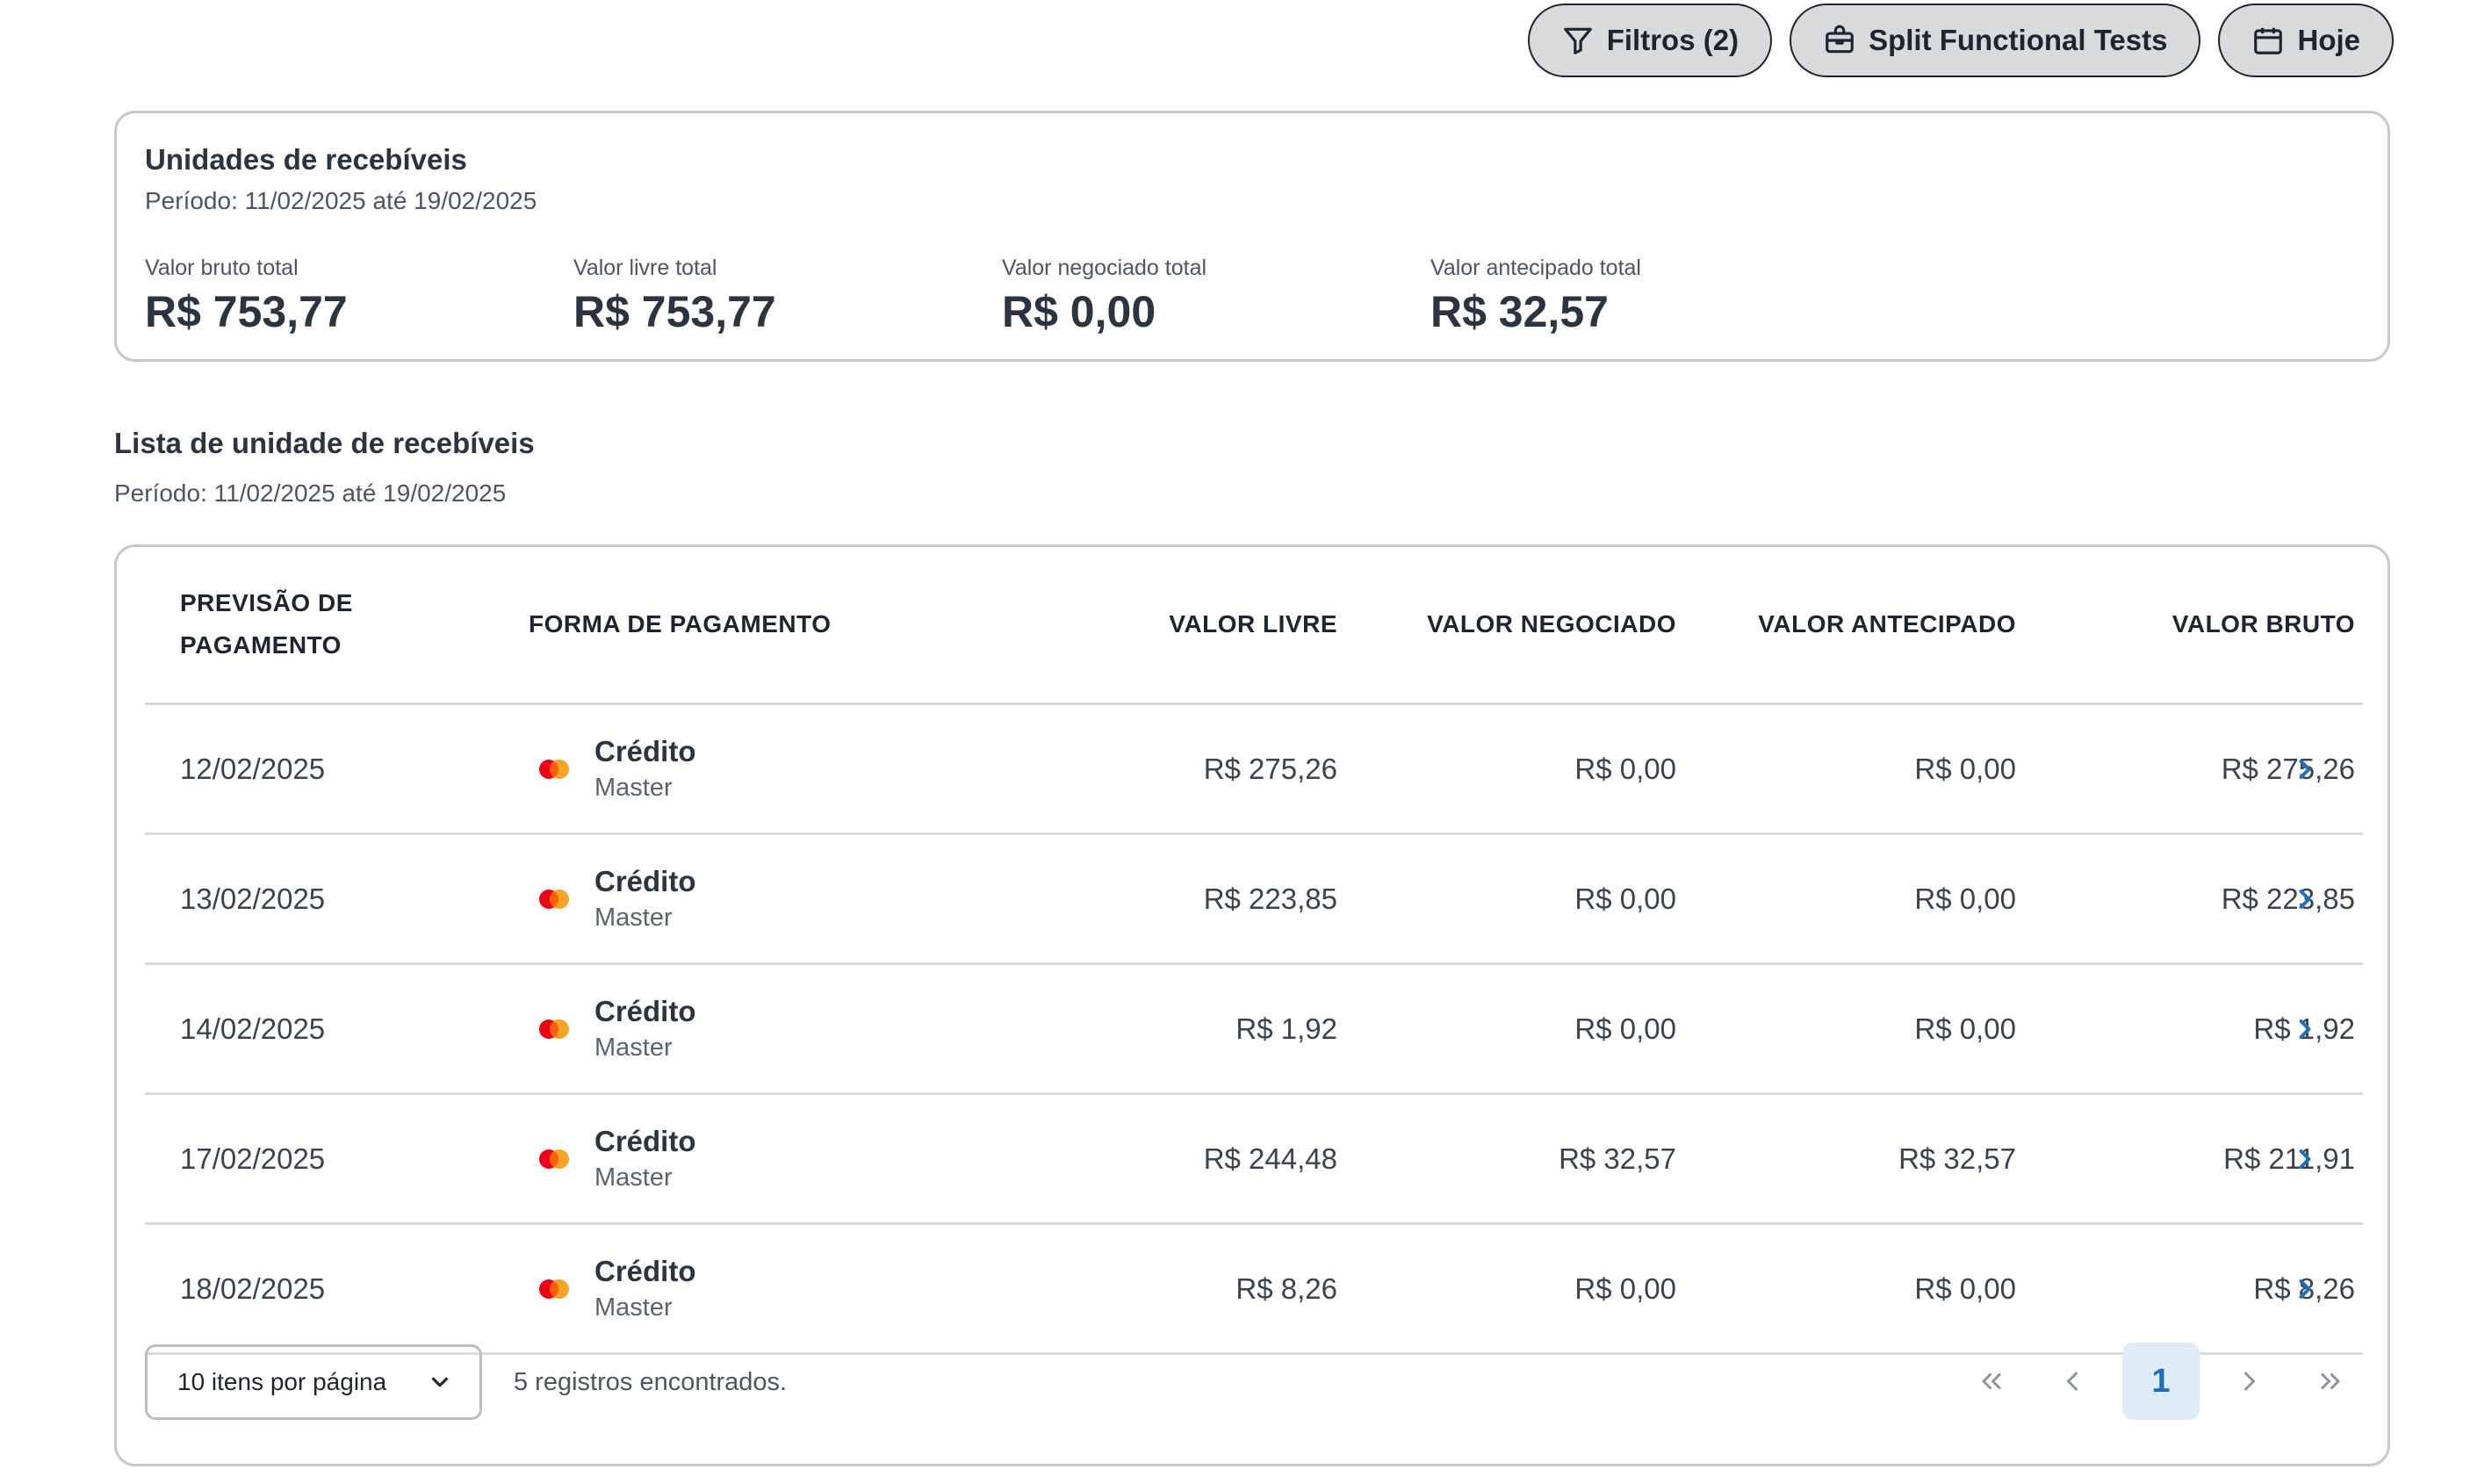 The height and width of the screenshot is (1484, 2492). I want to click on list-title: Lista de unidade de recebíveis, so click(324, 443).